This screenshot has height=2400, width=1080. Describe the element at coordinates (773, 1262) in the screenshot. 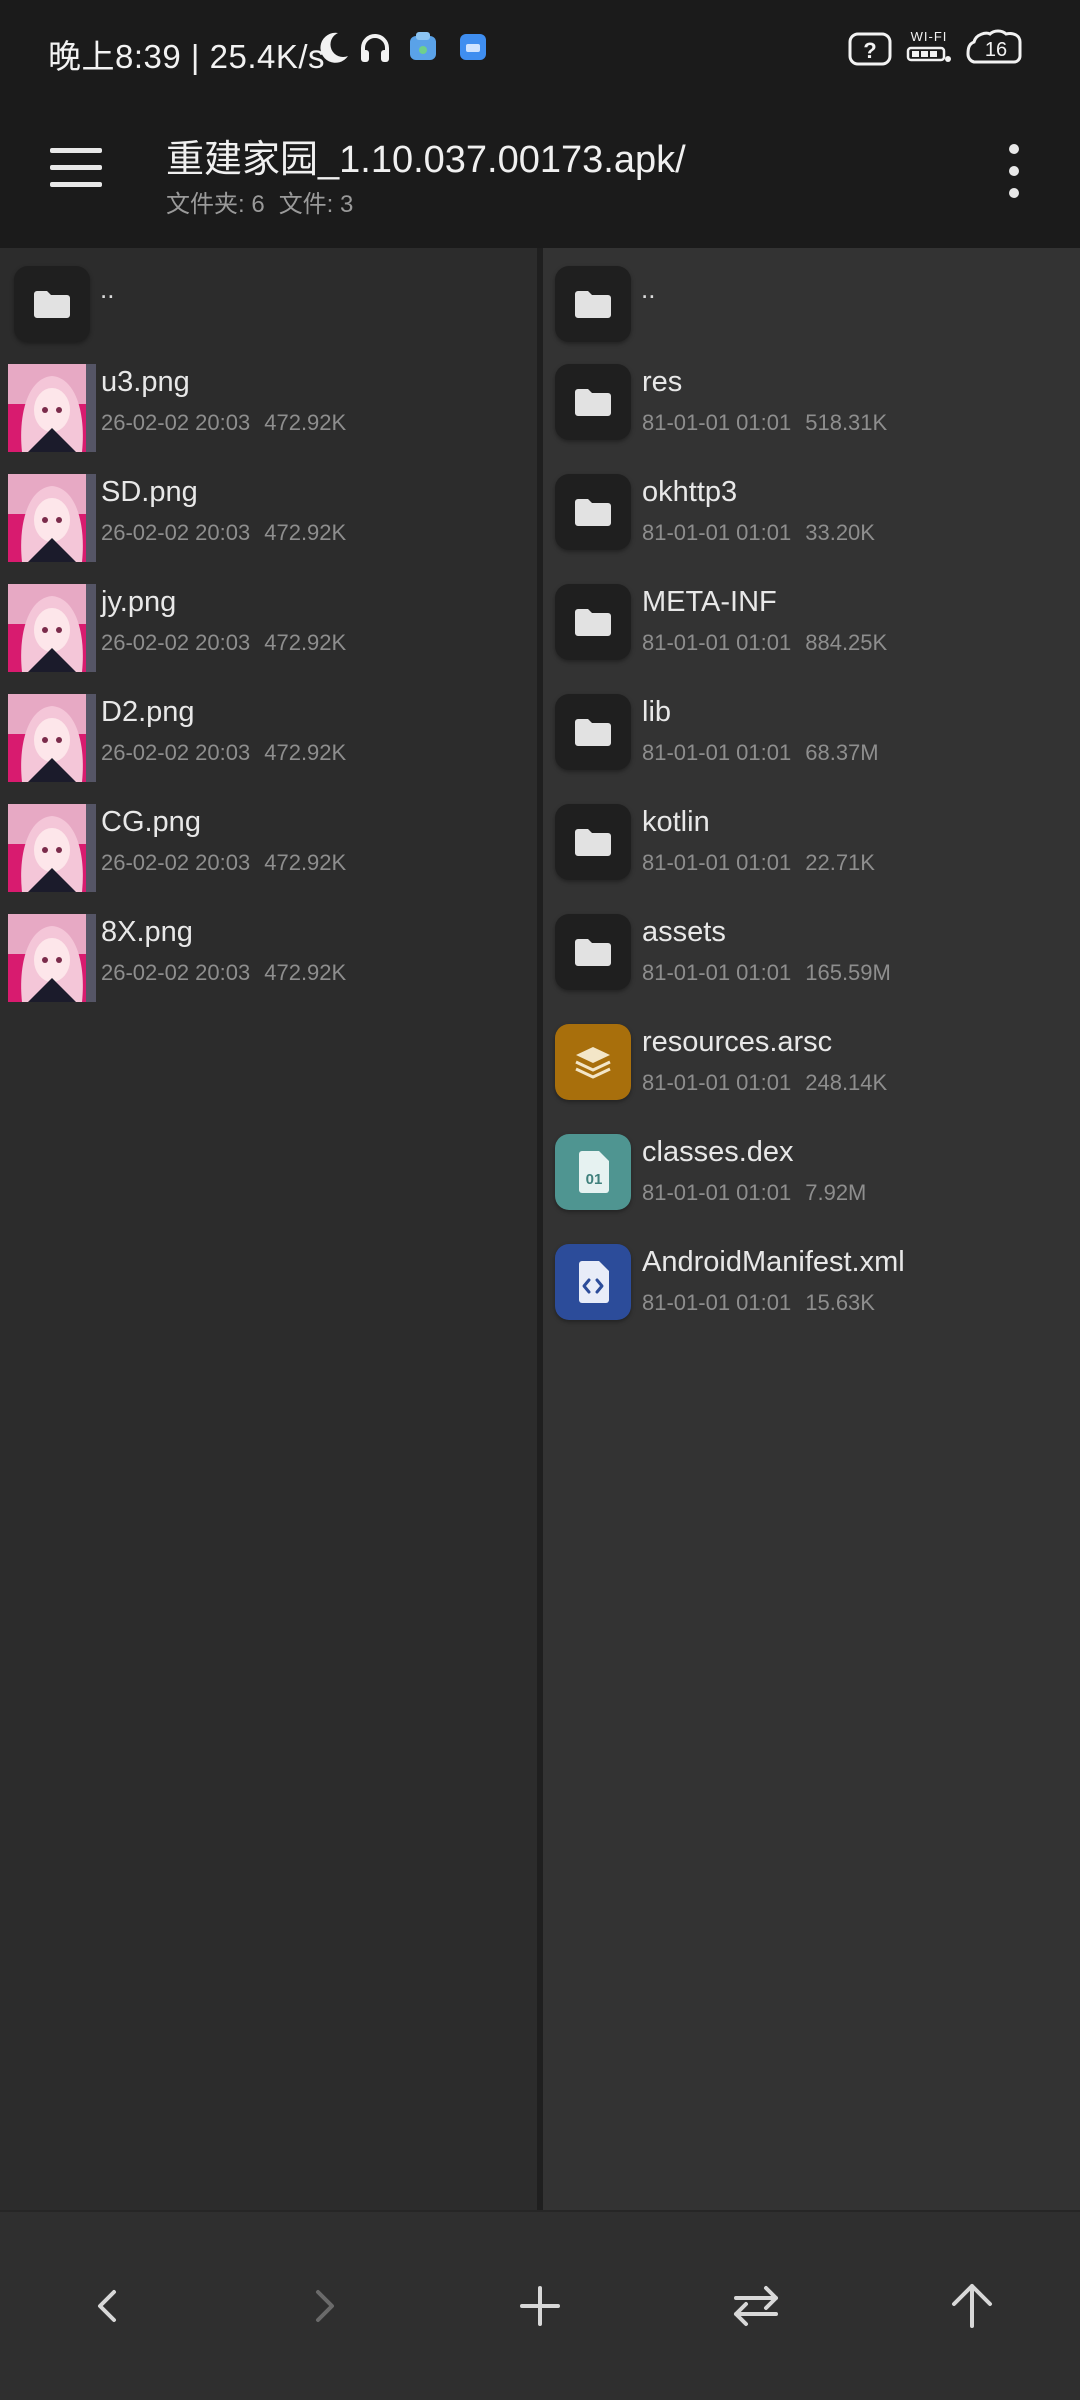

I see `file-name: AndroidManifest.xml` at that location.